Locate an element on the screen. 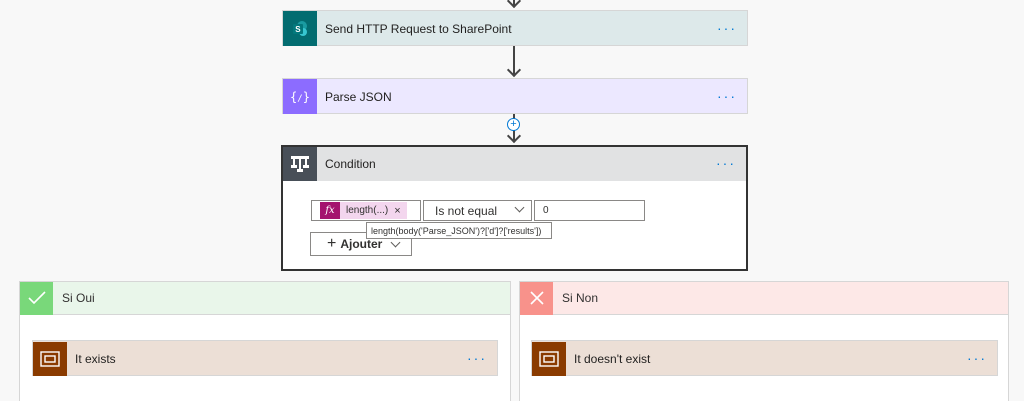 Image resolution: width=1024 pixels, height=401 pixels. cross-icon is located at coordinates (536, 298).